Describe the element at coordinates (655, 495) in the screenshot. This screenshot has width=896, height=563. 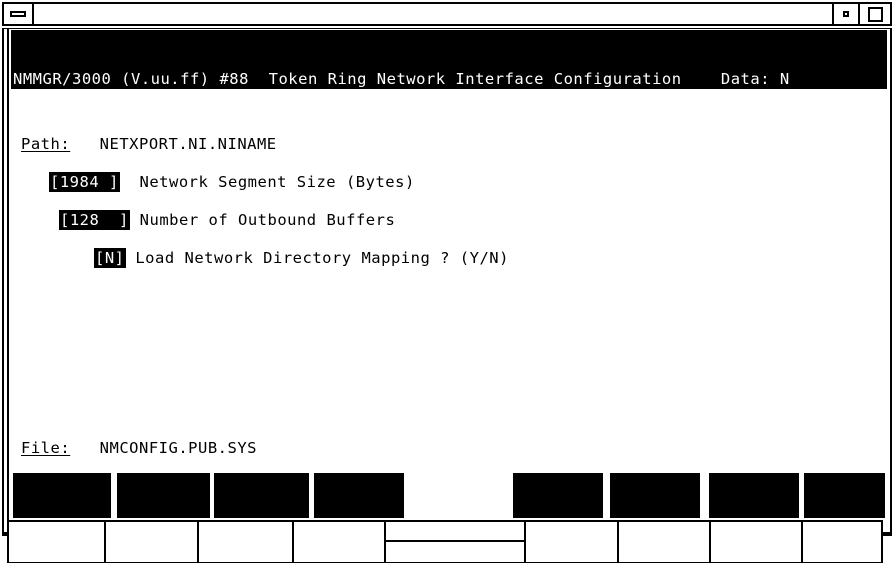
I see `fkey-save-data: Save Data` at that location.